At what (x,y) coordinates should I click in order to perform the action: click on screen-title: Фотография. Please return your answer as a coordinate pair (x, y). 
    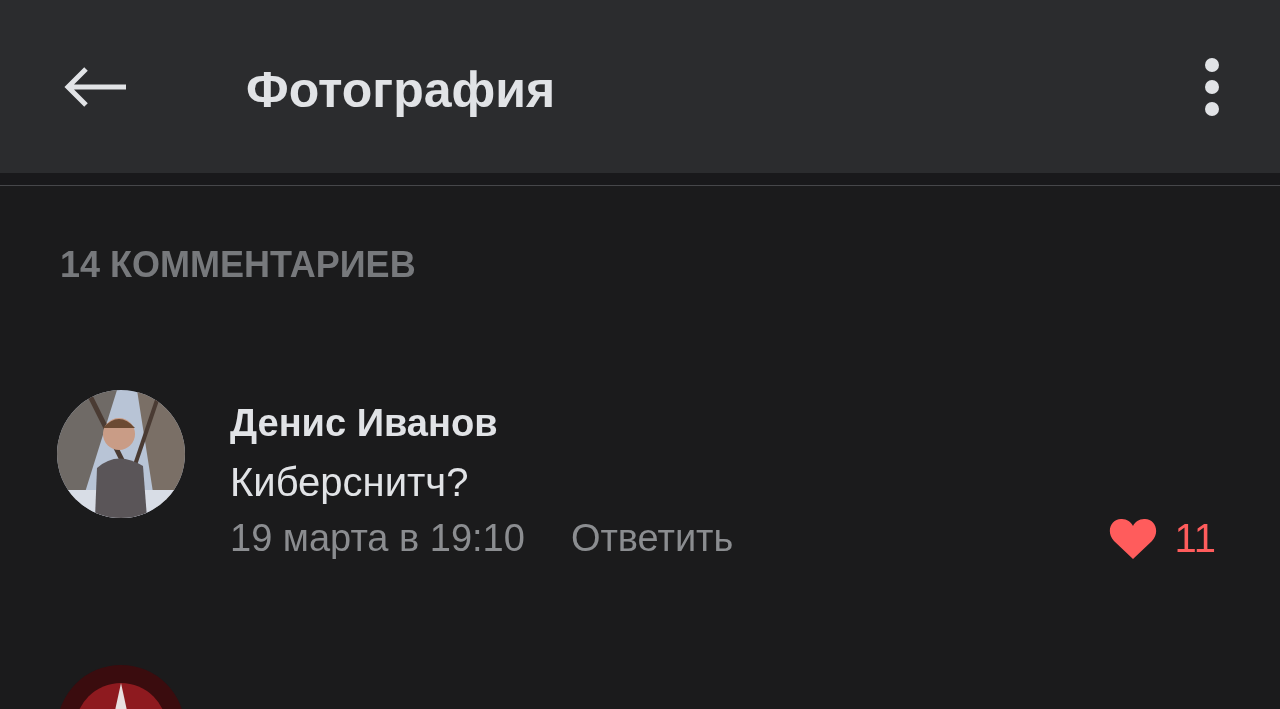
    Looking at the image, I should click on (401, 89).